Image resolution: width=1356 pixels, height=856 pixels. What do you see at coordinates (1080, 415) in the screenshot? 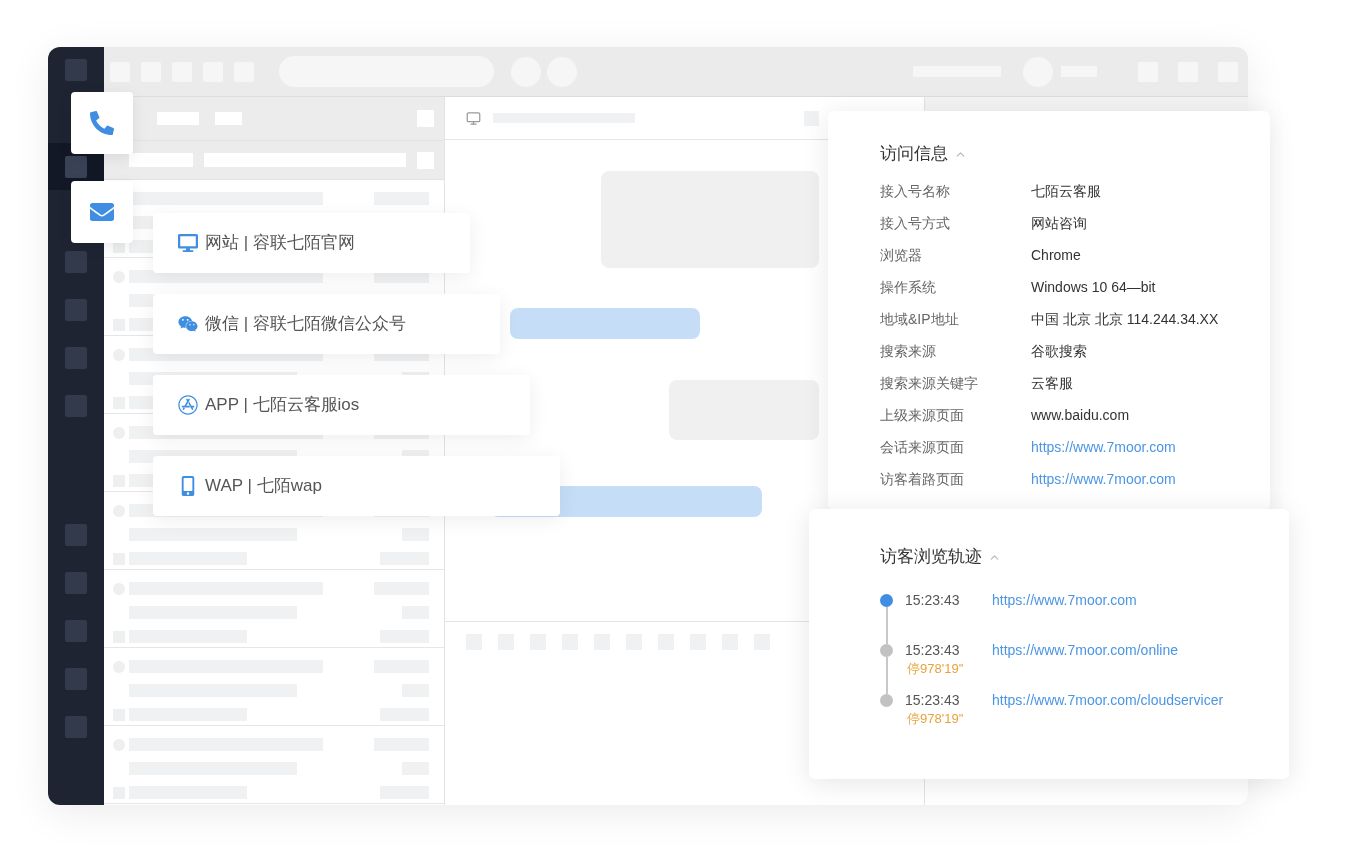
I see `info-value: www.baidu.com` at bounding box center [1080, 415].